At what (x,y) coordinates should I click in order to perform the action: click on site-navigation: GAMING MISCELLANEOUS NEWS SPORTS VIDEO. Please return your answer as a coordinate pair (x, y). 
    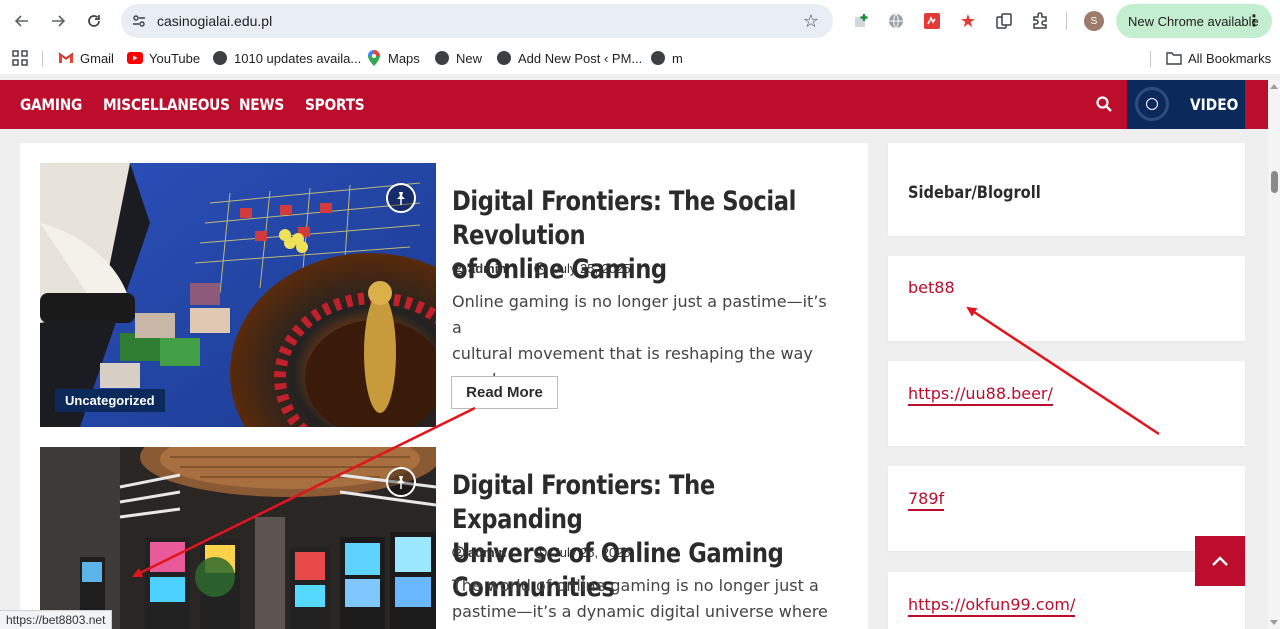
    Looking at the image, I should click on (634, 104).